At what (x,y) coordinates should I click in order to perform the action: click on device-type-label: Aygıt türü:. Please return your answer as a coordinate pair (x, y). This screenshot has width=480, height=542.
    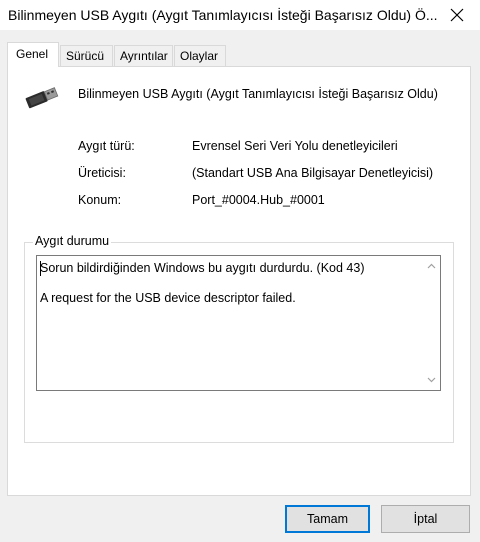
    Looking at the image, I should click on (106, 146).